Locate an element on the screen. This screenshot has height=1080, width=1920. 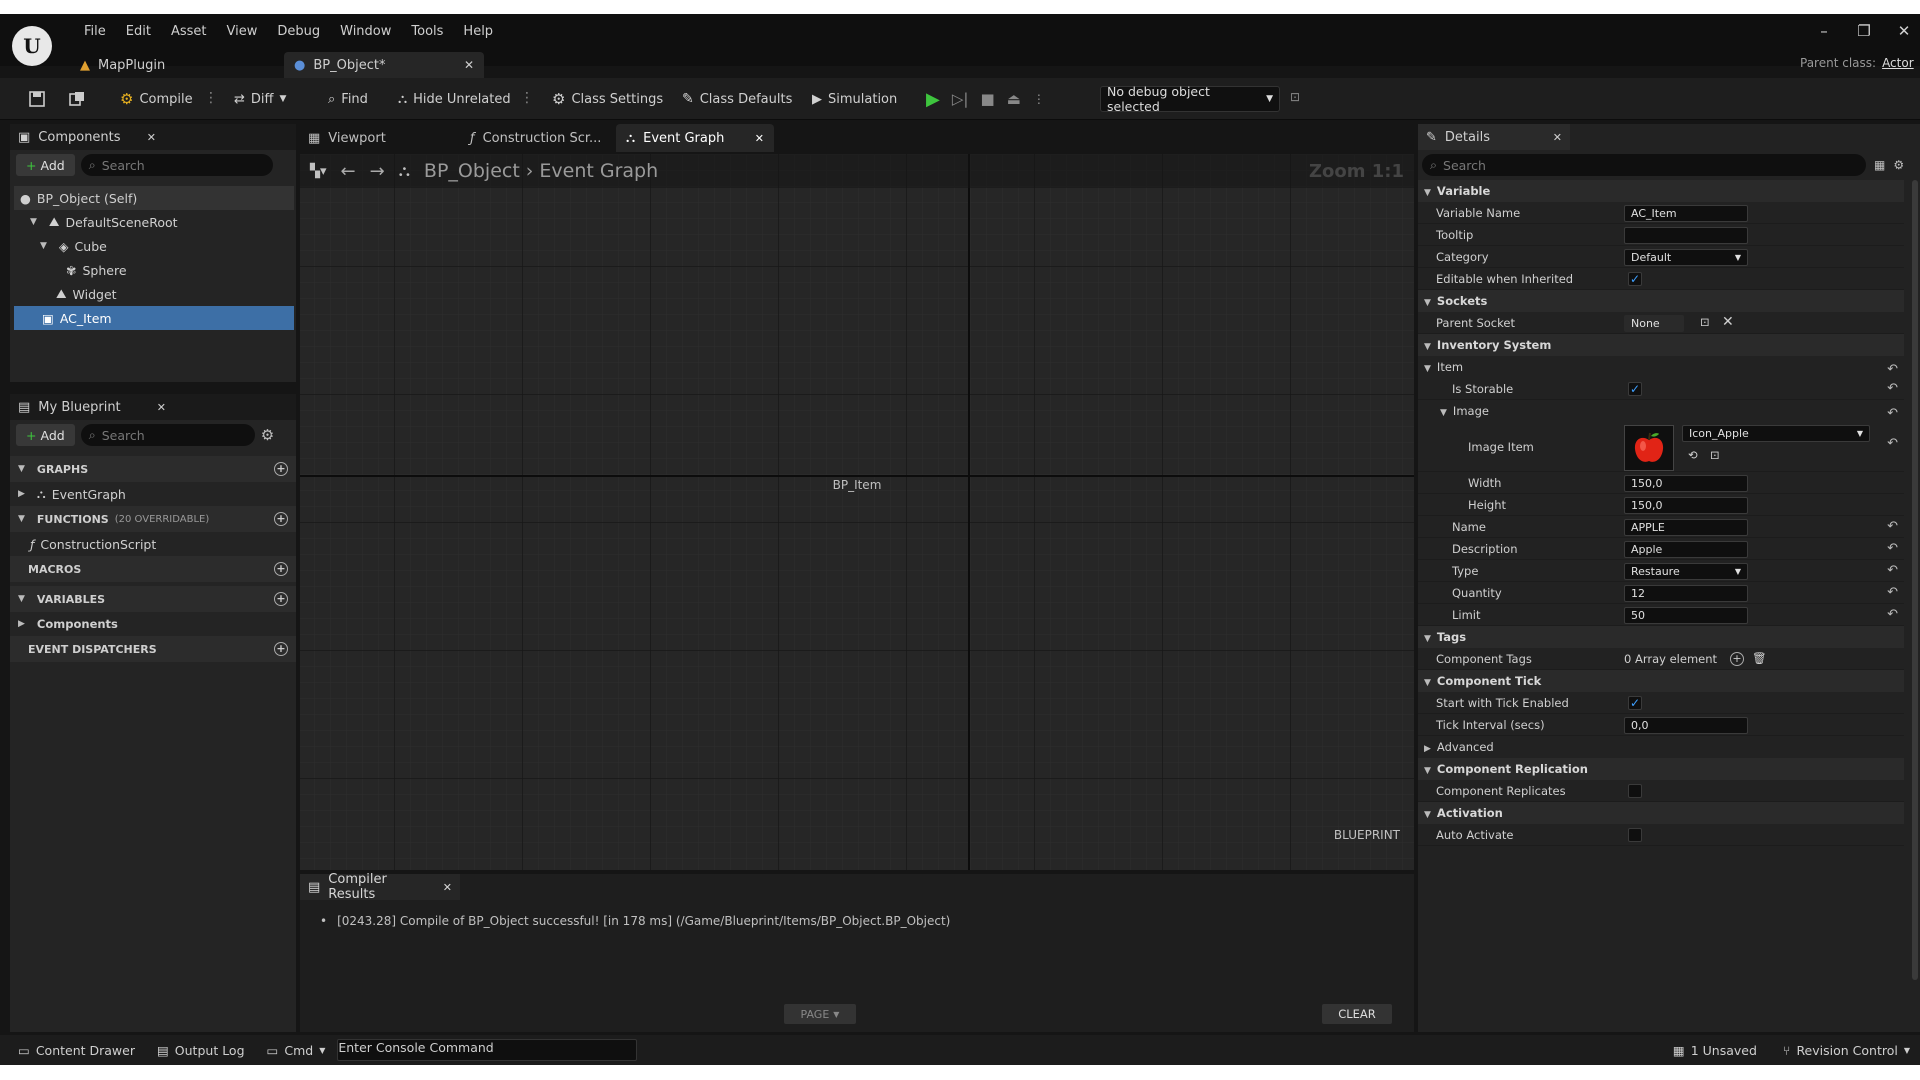
trash-icon: 🗑 is located at coordinates (1759, 658).